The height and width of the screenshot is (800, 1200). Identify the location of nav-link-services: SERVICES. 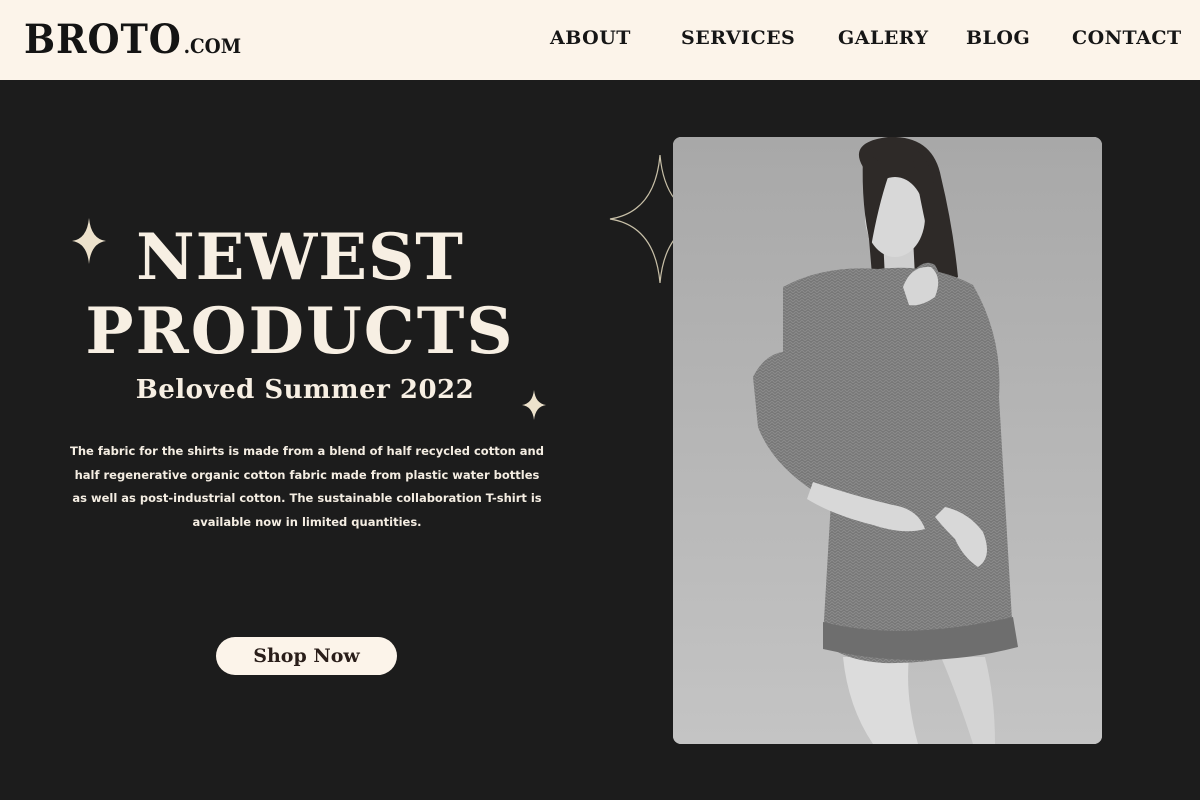
(738, 38).